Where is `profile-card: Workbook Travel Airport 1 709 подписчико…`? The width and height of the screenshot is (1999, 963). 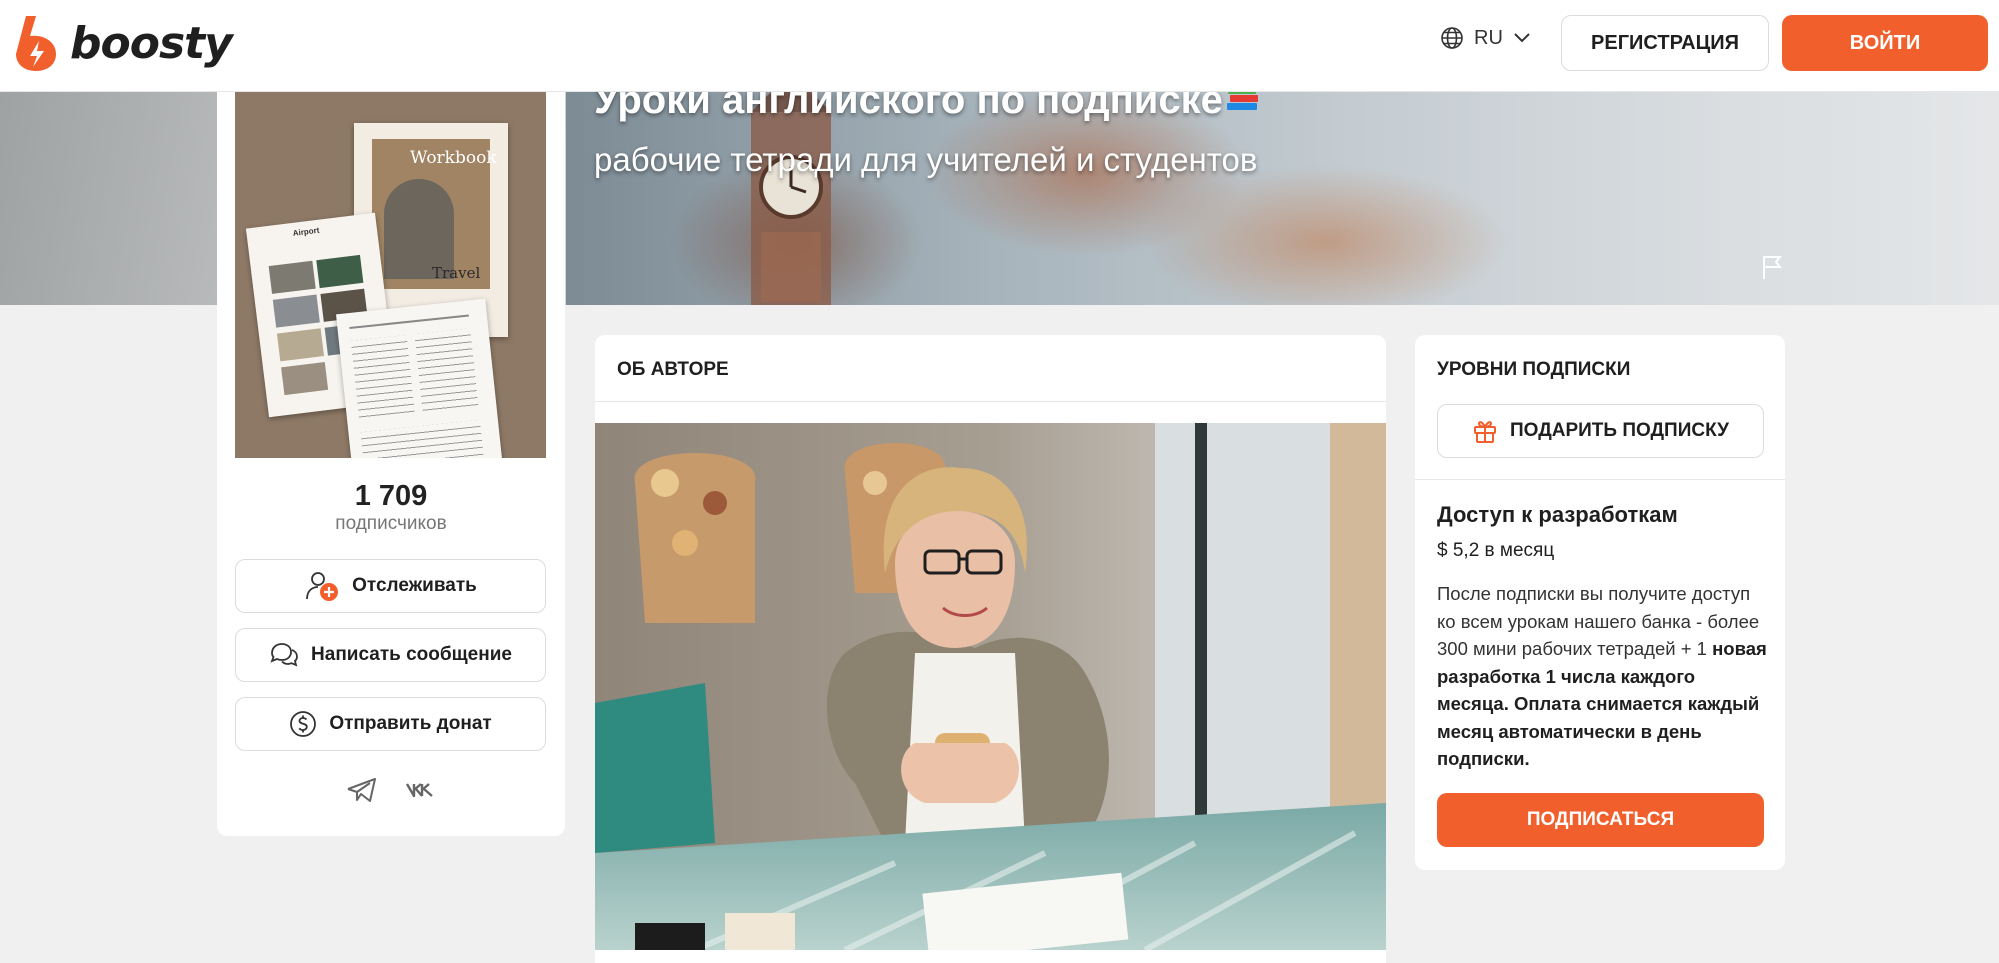
profile-card: Workbook Travel Airport 1 709 подписчико… is located at coordinates (391, 464).